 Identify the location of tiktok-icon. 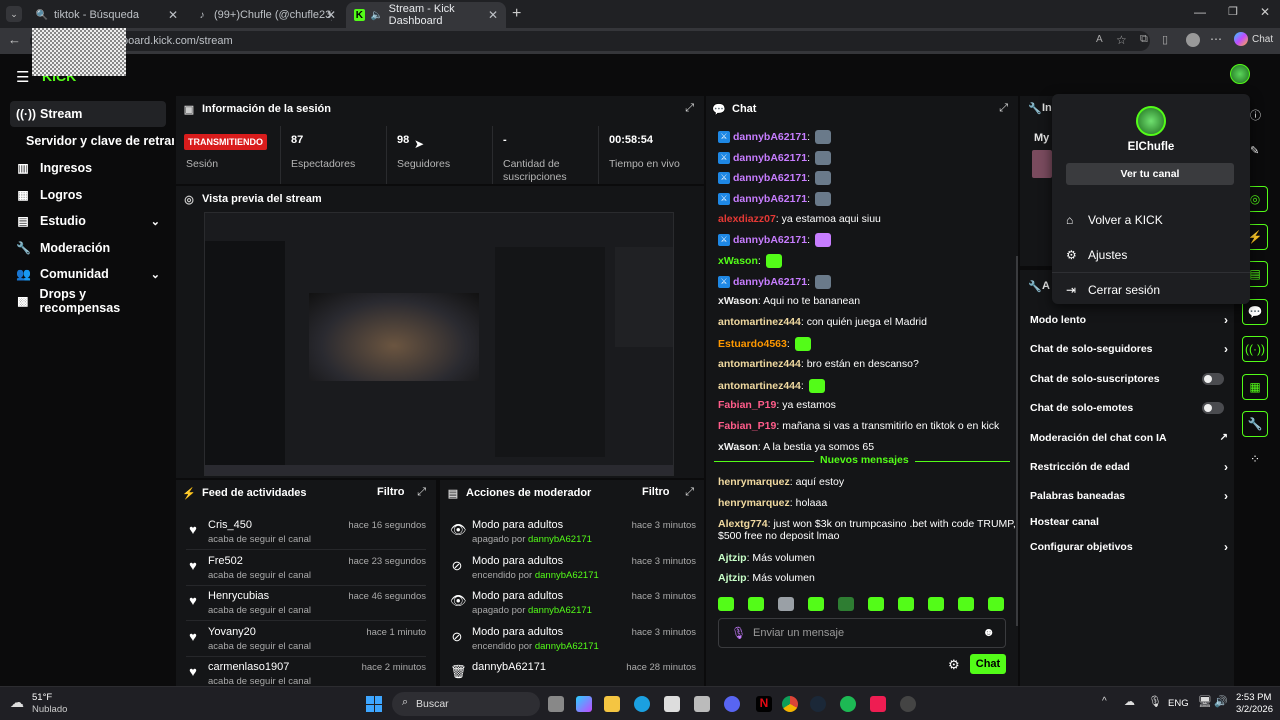
(878, 704).